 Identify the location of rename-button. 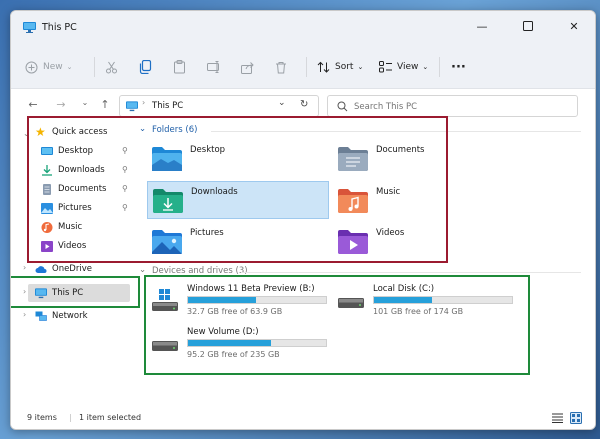
(214, 67).